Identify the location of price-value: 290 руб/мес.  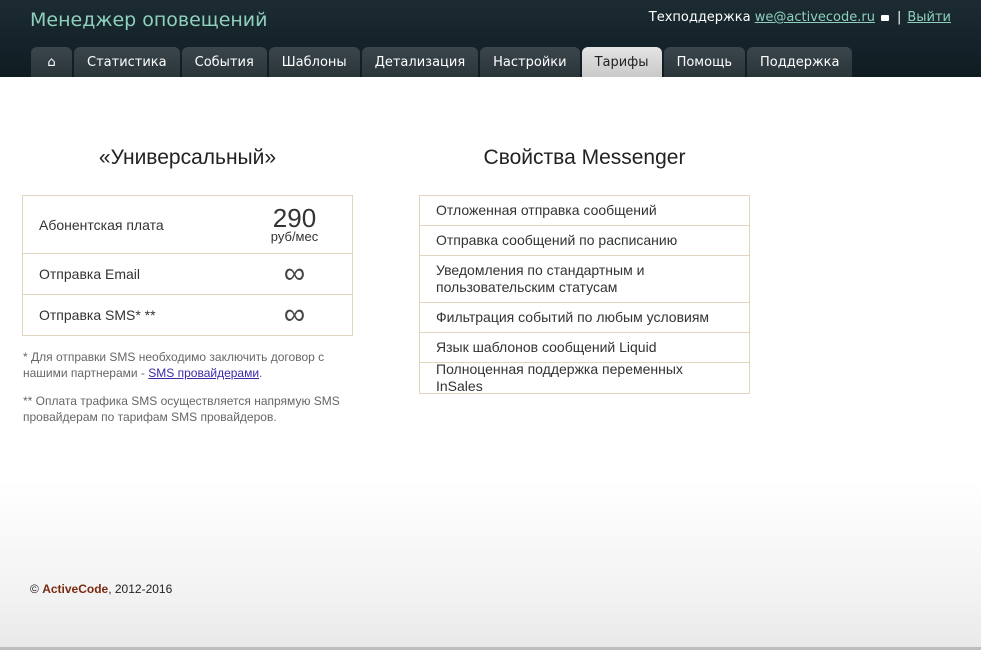
(294, 223).